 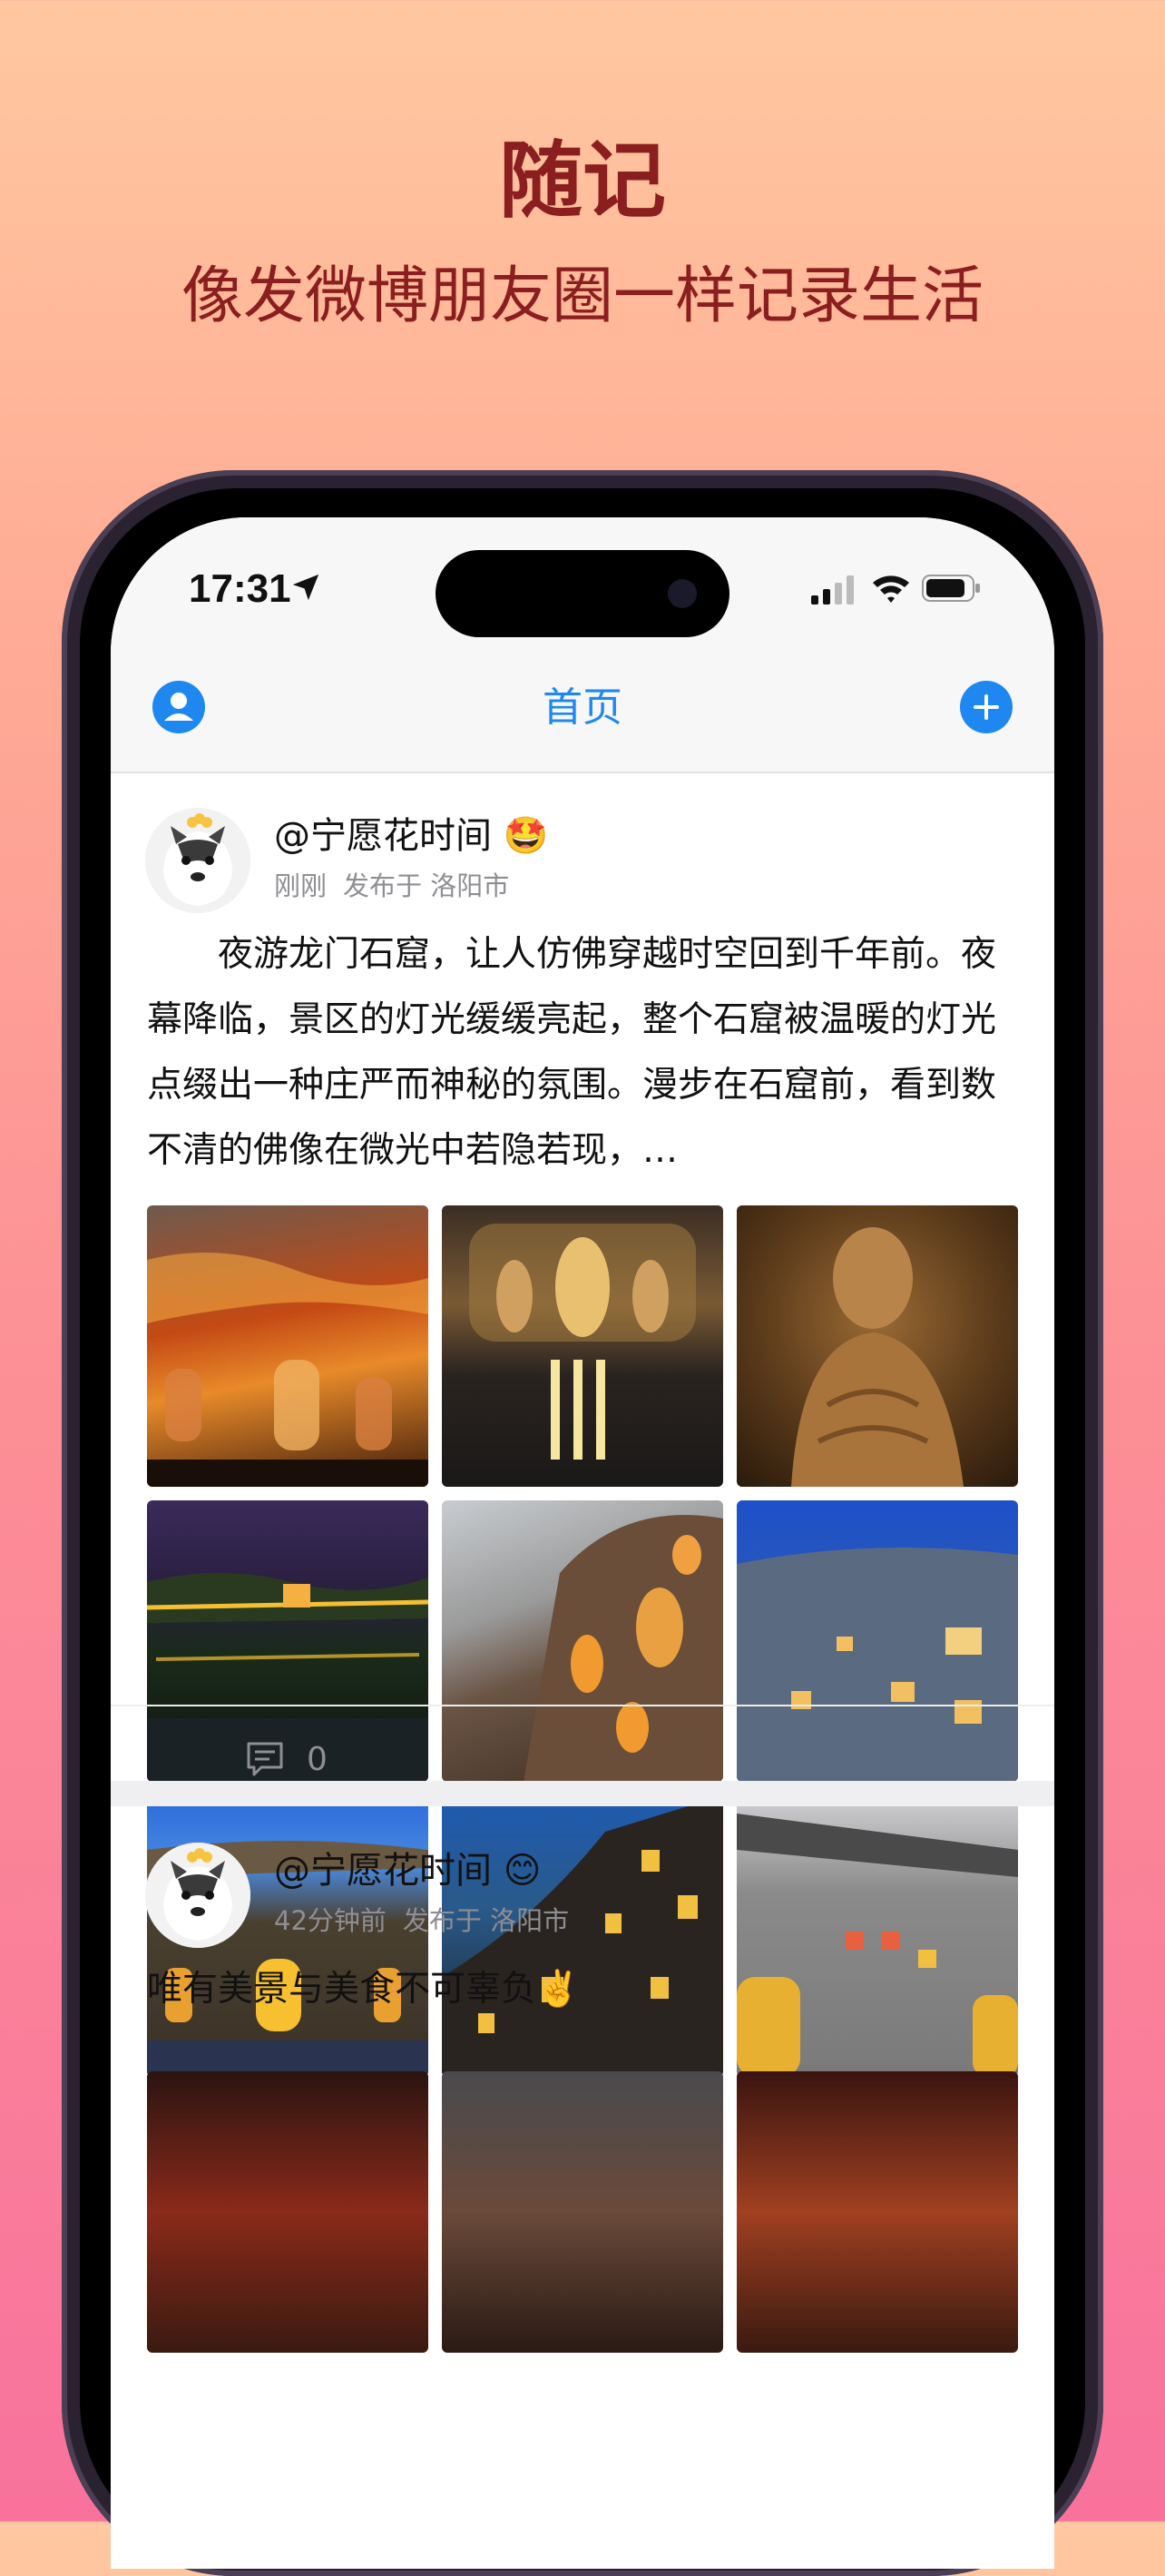 What do you see at coordinates (317, 1759) in the screenshot?
I see `comment-count: 0` at bounding box center [317, 1759].